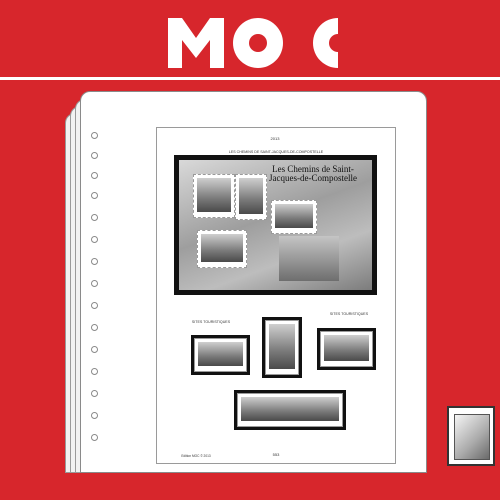 The image size is (500, 500). I want to click on right-group-caption: SITES TOURISTIQUES, so click(349, 314).